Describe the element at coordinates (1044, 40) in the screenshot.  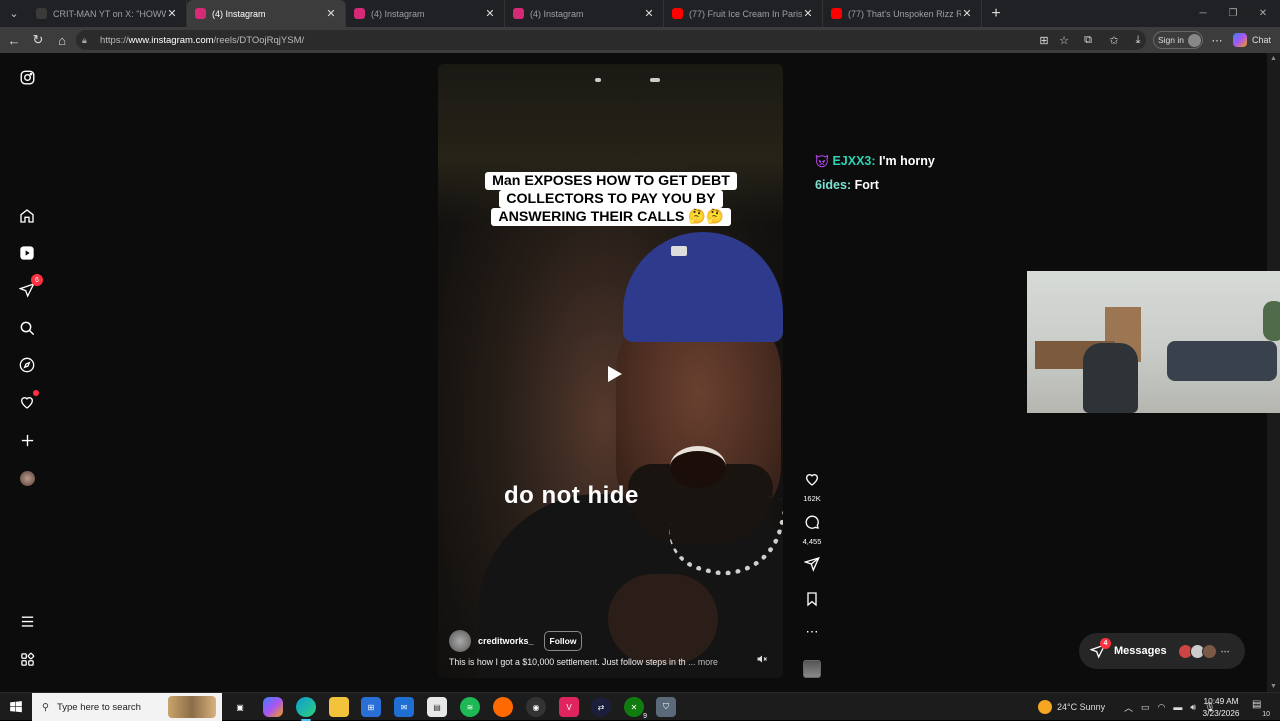
I see `app-available-icon: ⊞` at that location.